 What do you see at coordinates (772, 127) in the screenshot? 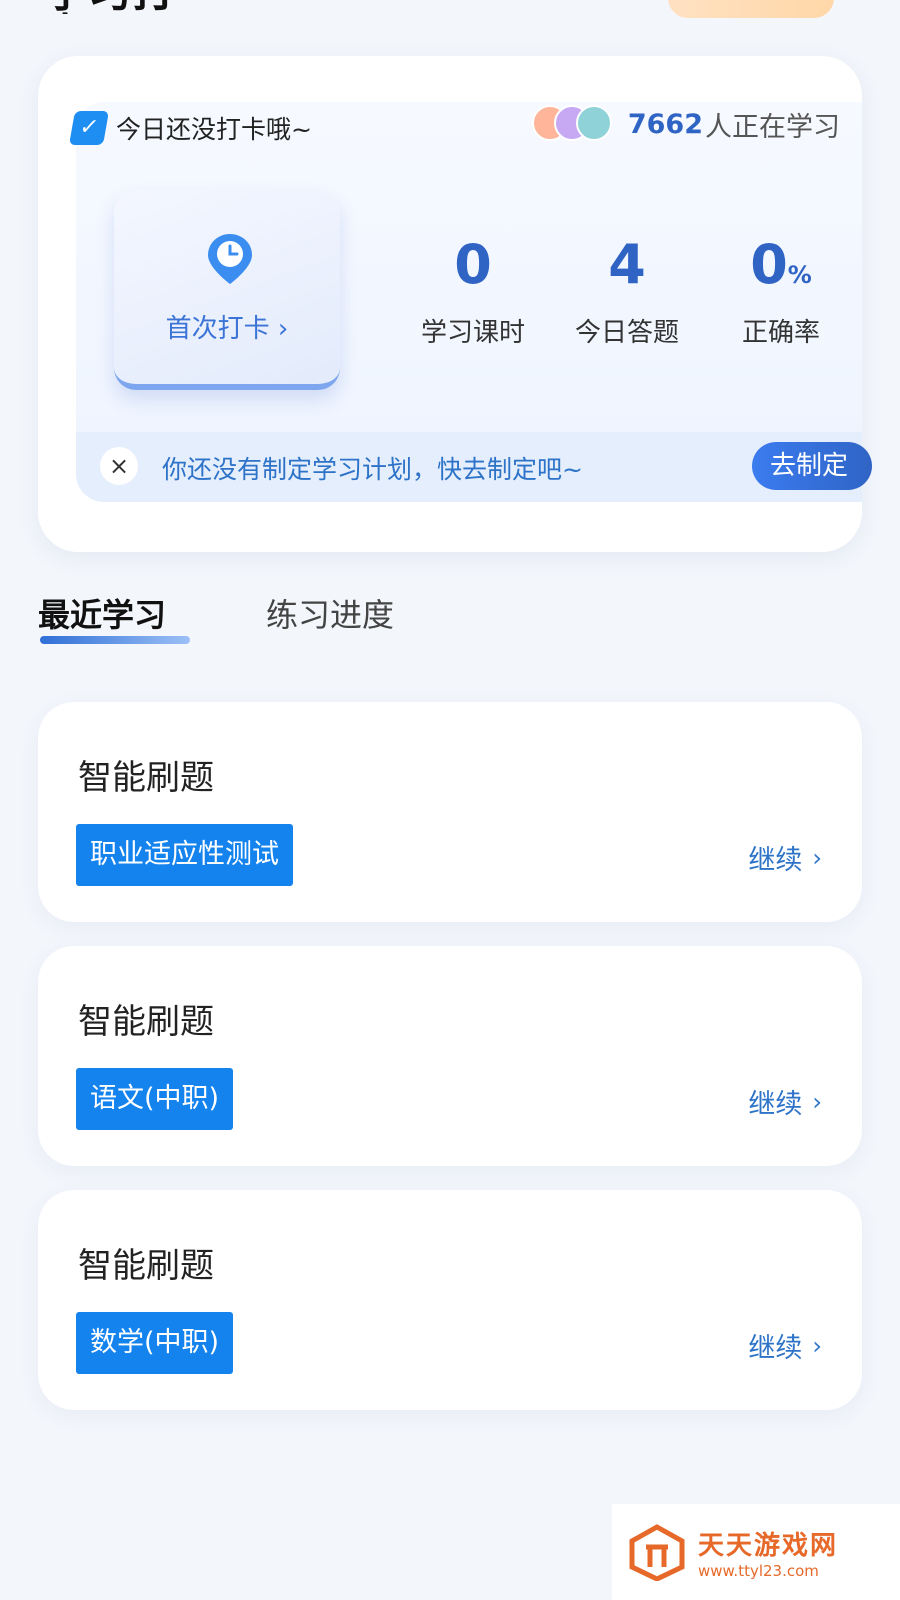
I see `learner-label: 人正在学习` at bounding box center [772, 127].